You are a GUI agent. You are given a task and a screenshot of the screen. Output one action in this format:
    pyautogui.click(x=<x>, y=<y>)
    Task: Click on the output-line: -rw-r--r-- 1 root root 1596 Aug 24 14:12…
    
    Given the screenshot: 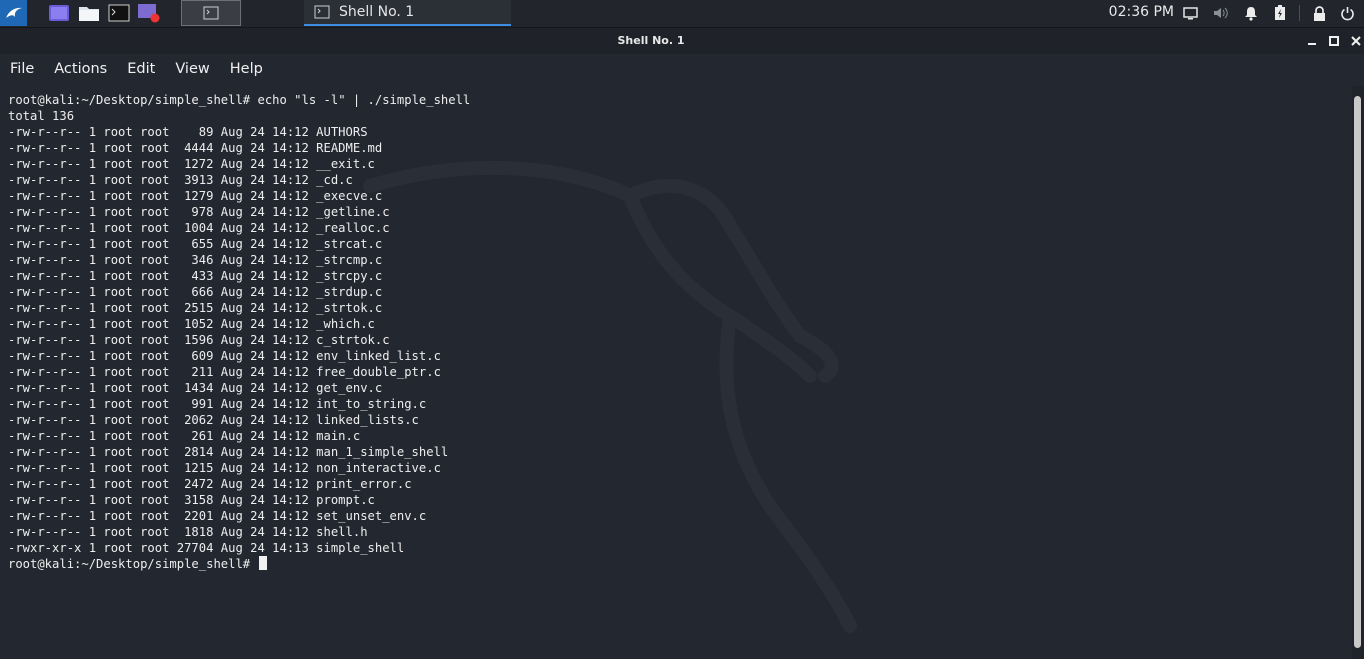 What is the action you would take?
    pyautogui.click(x=199, y=340)
    